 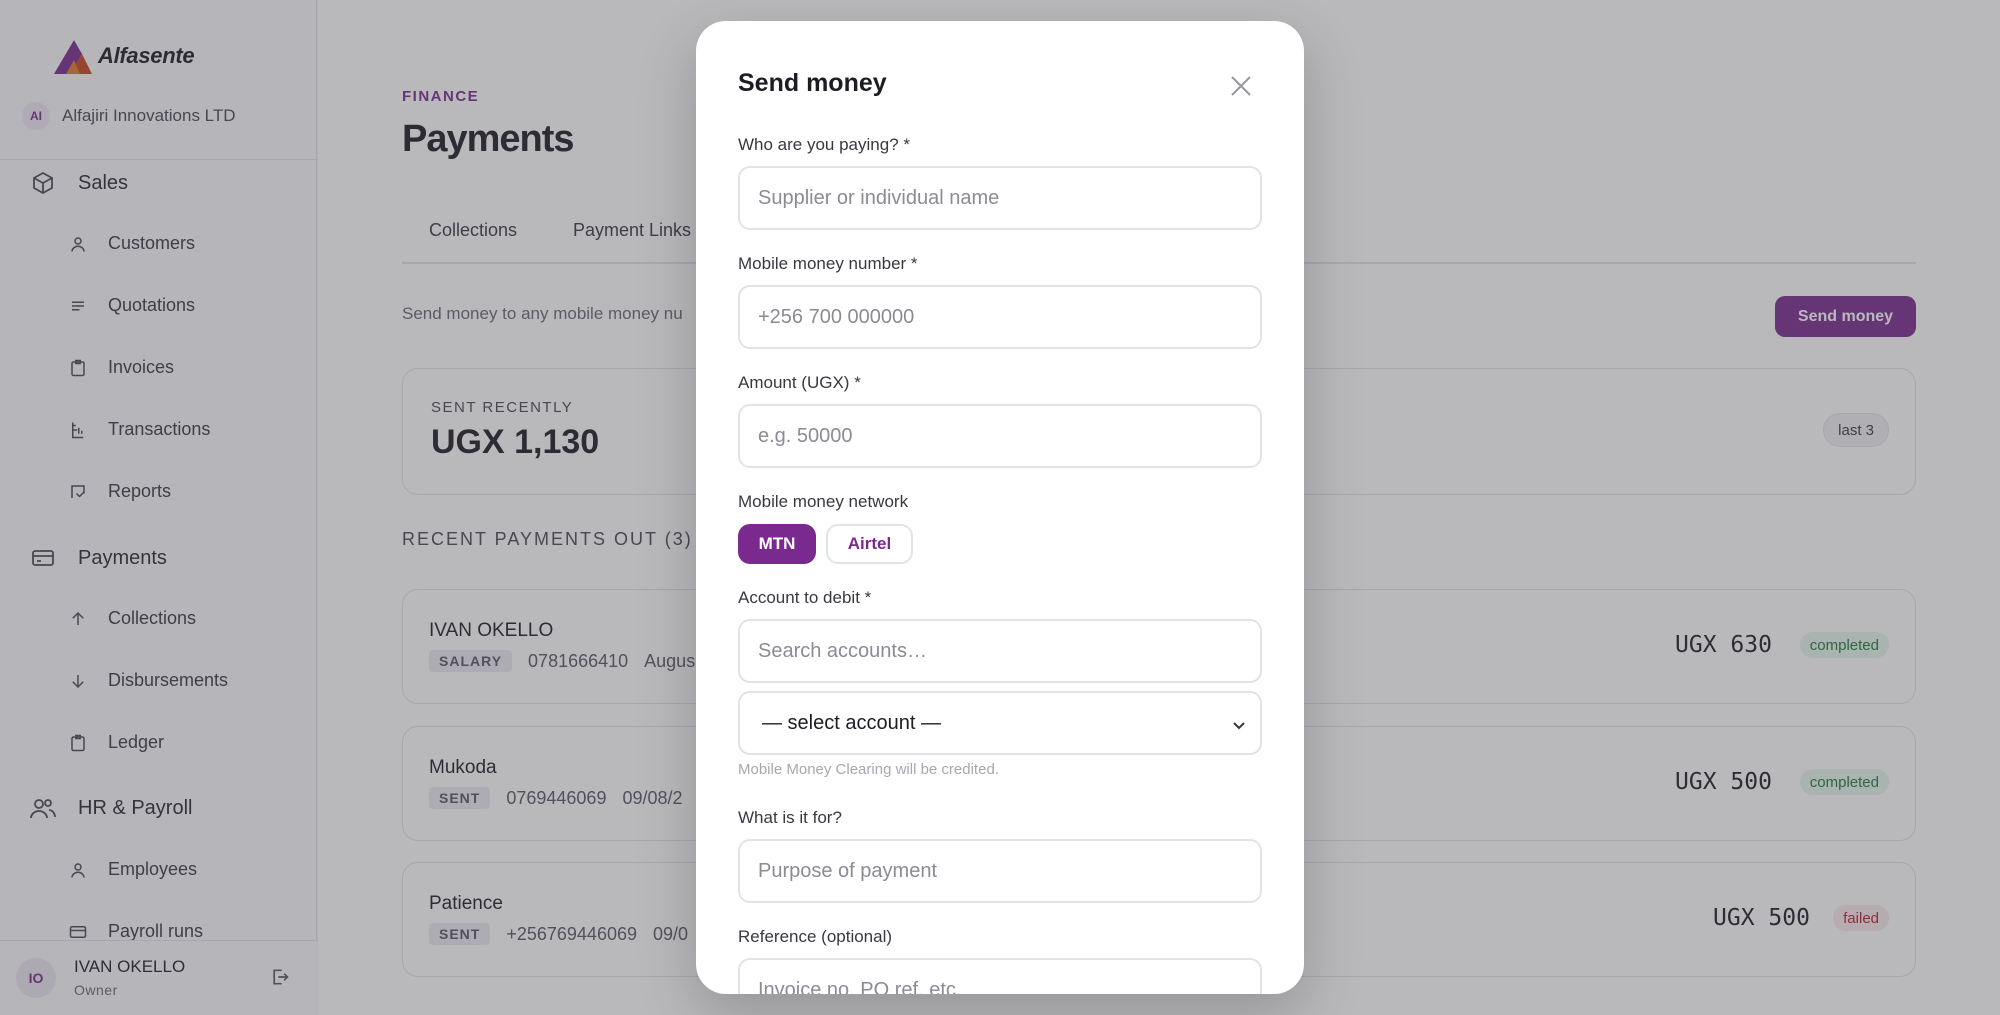 I want to click on network-option-airtel: Airtel, so click(x=869, y=544).